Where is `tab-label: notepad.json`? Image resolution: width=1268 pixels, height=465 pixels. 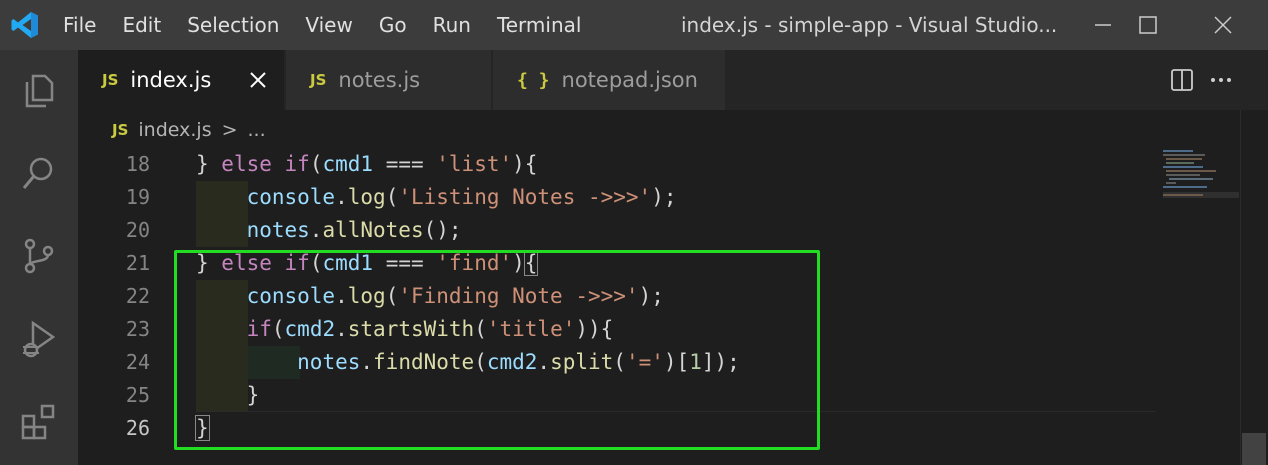
tab-label: notepad.json is located at coordinates (629, 80).